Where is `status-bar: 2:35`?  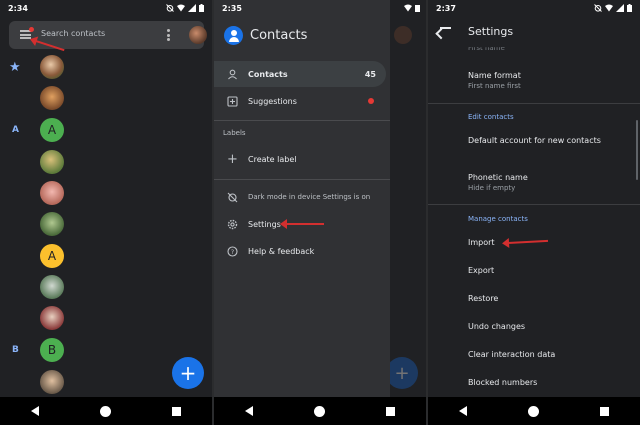 status-bar: 2:35 is located at coordinates (302, 8).